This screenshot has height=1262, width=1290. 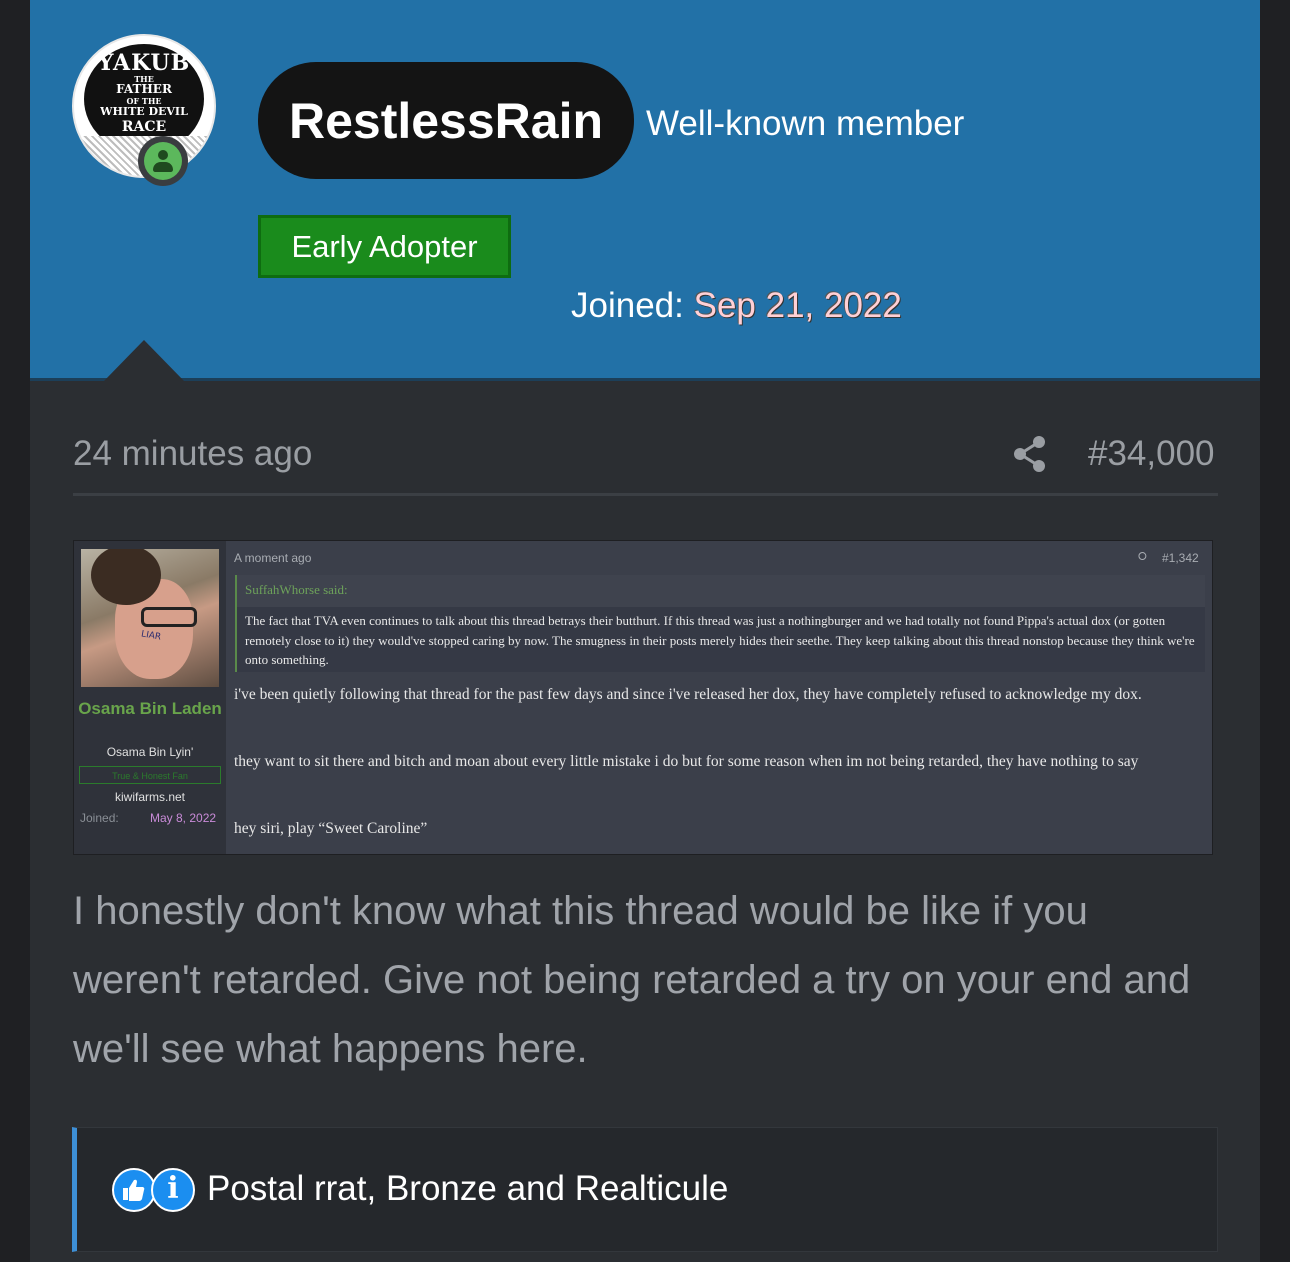 What do you see at coordinates (150, 618) in the screenshot?
I see `embedded-avatar: LIAR` at bounding box center [150, 618].